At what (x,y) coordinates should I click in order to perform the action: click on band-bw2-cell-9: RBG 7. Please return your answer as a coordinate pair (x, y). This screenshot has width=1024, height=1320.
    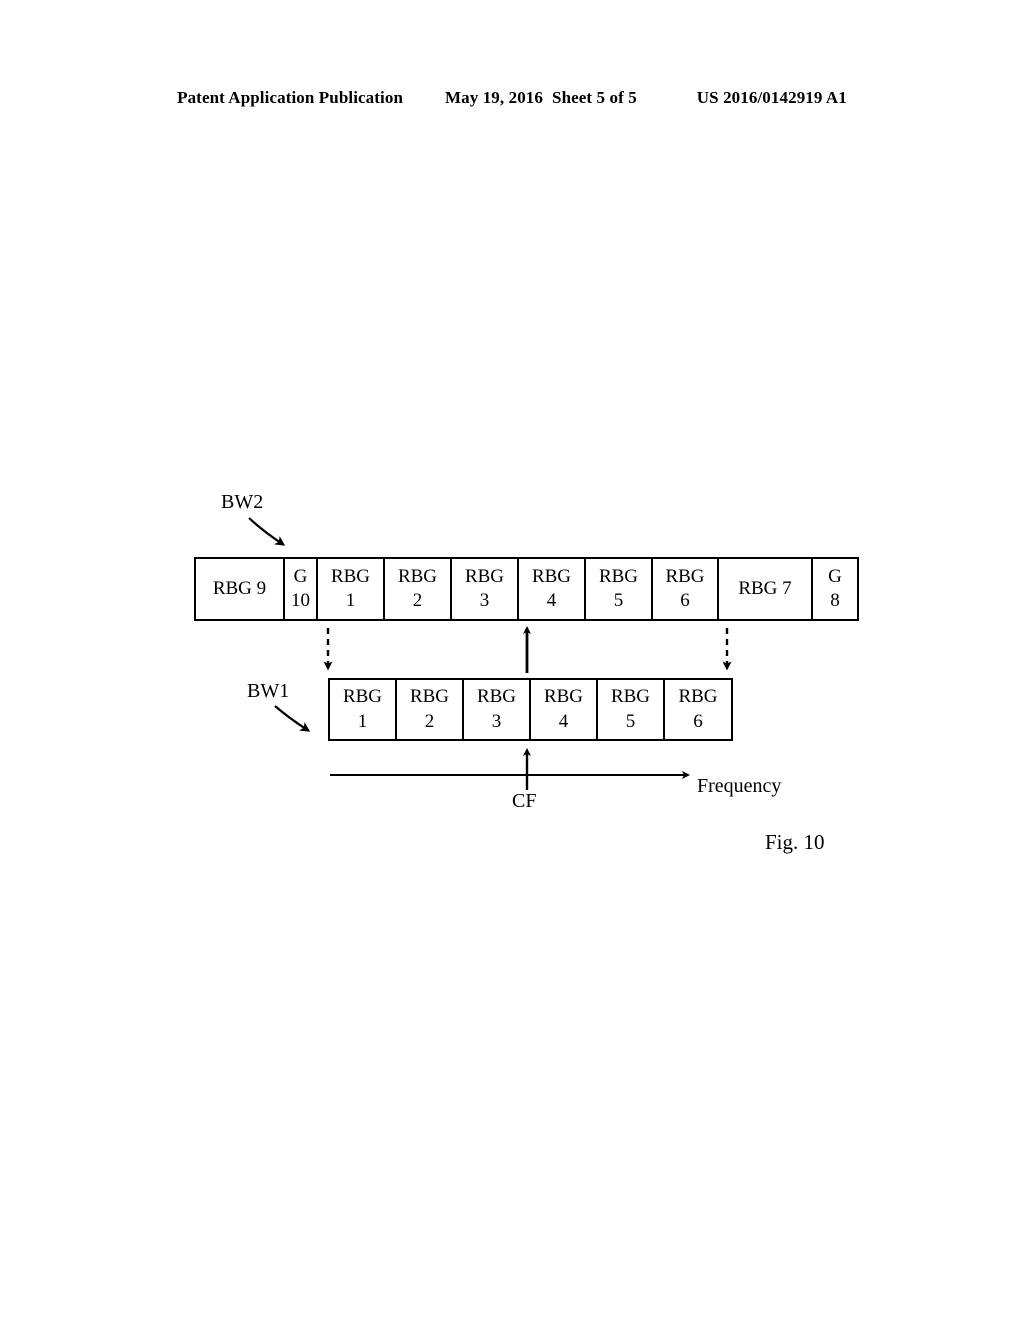
    Looking at the image, I should click on (766, 589).